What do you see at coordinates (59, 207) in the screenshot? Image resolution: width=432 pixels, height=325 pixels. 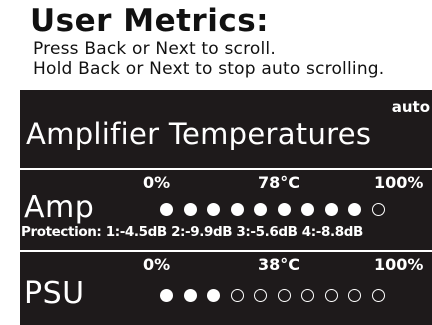 I see `amp-label: Amp` at bounding box center [59, 207].